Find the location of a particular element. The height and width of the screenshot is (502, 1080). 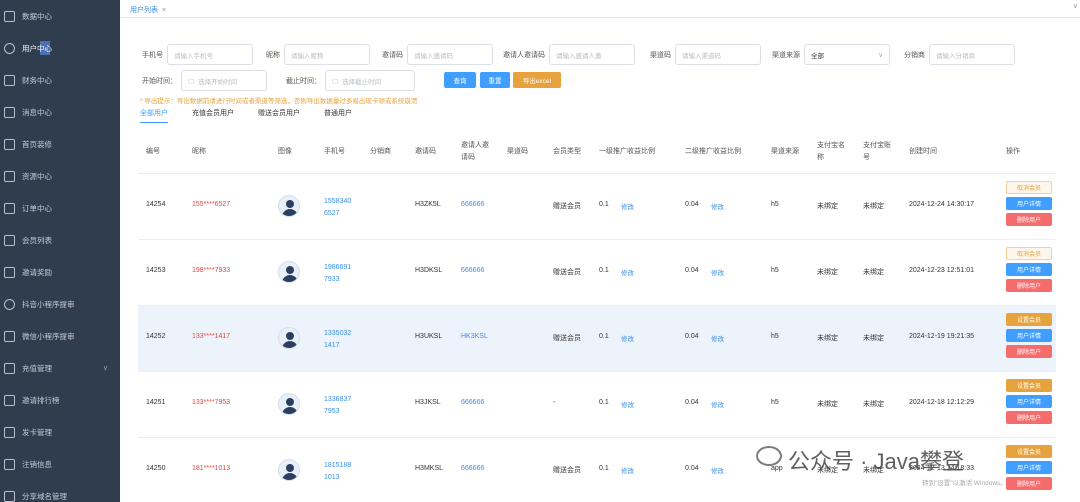

distributor-input: 请输入分销商 is located at coordinates (972, 54).